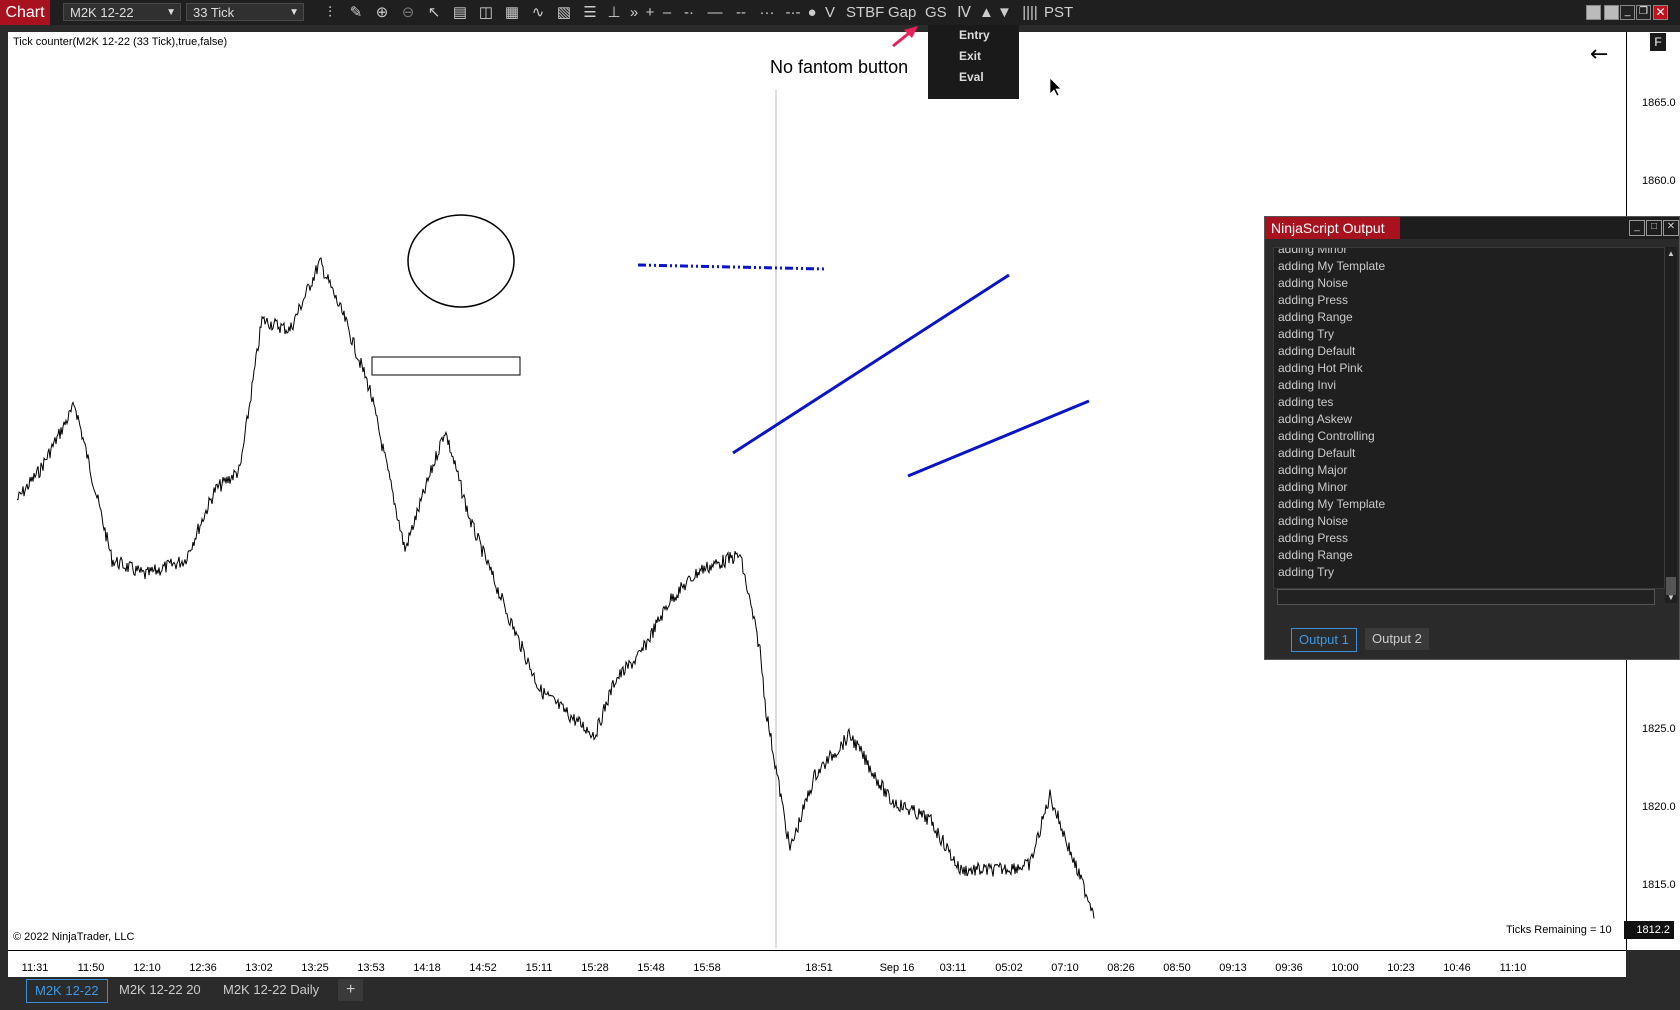  Describe the element at coordinates (25, 12) in the screenshot. I see `chart-window-title: Chart` at that location.